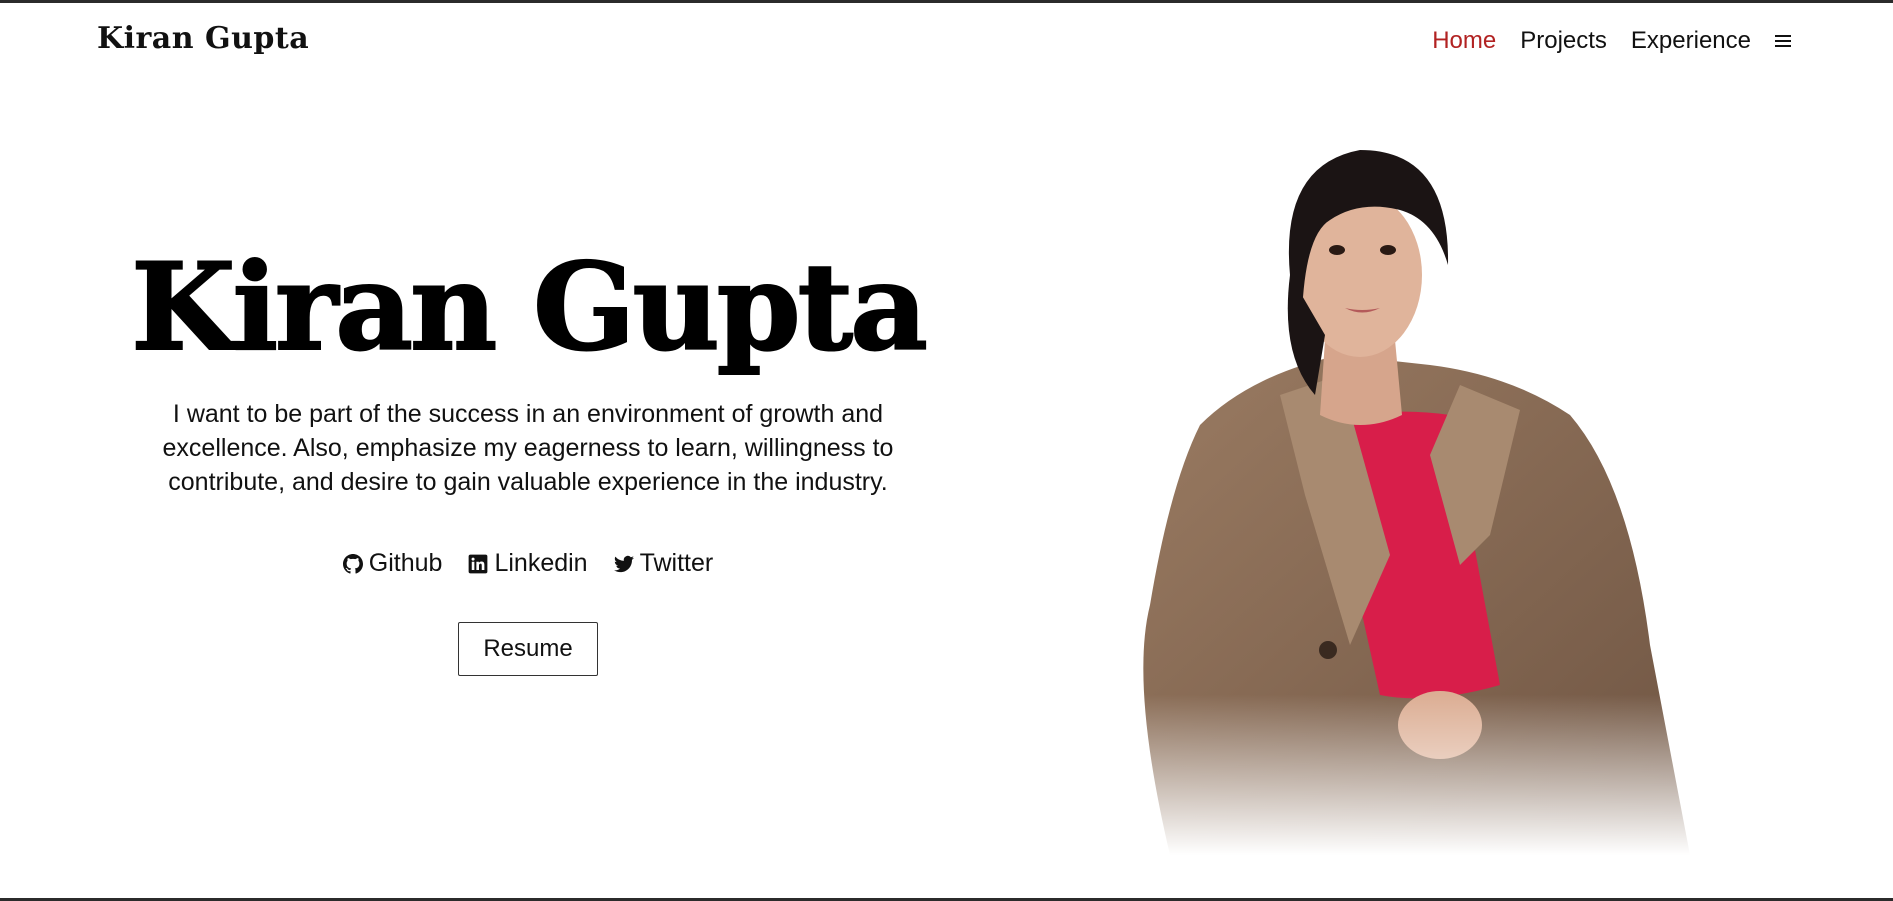 The image size is (1893, 901). I want to click on twitter-icon, so click(623, 563).